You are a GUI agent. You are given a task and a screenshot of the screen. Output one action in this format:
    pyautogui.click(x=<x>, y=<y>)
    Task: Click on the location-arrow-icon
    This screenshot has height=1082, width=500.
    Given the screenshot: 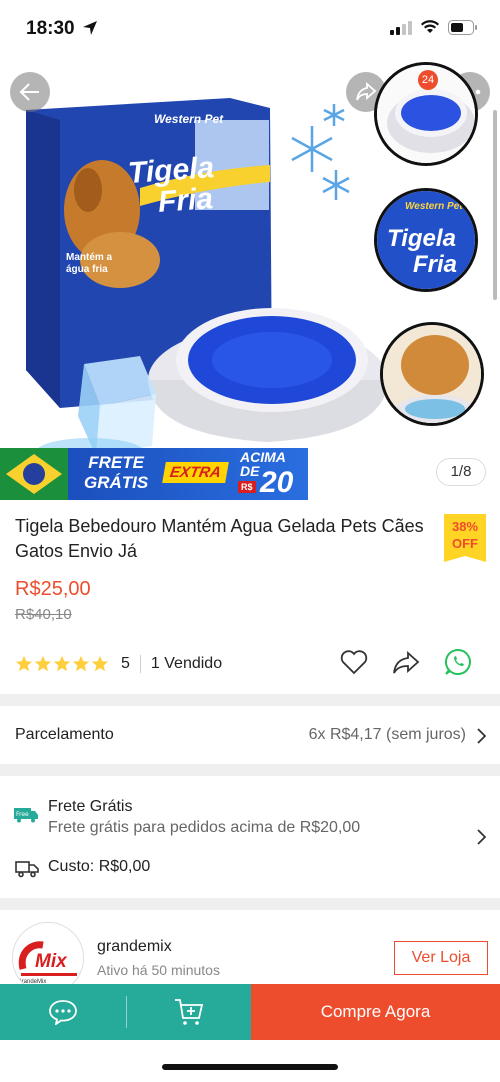 What is the action you would take?
    pyautogui.click(x=90, y=28)
    